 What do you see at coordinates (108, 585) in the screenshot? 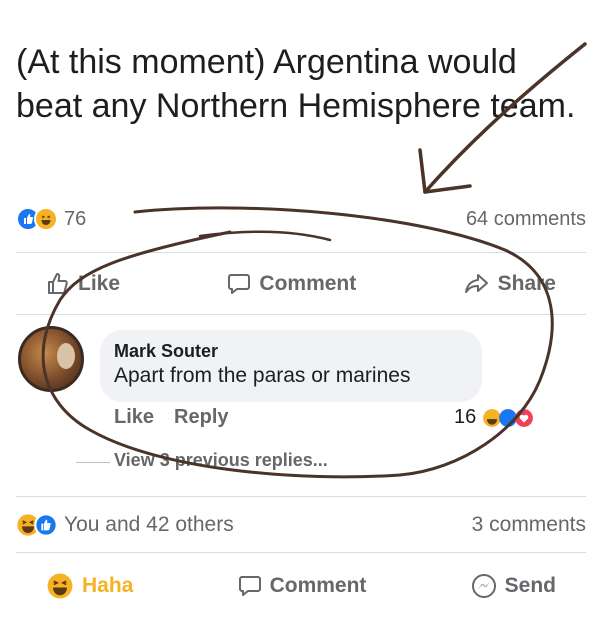
I see `haha-button-label: Haha` at bounding box center [108, 585].